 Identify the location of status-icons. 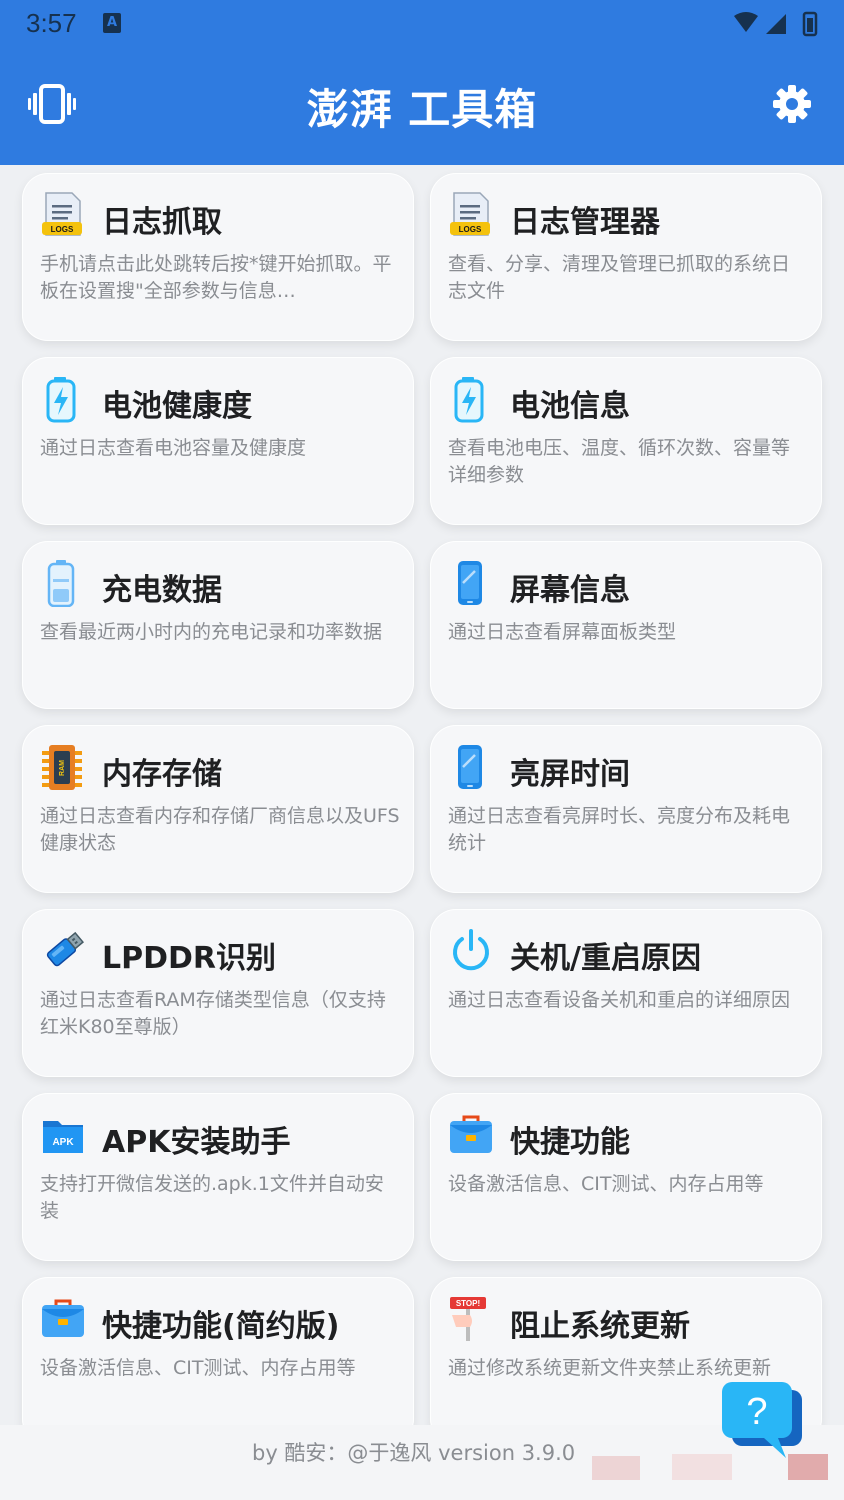
(776, 24).